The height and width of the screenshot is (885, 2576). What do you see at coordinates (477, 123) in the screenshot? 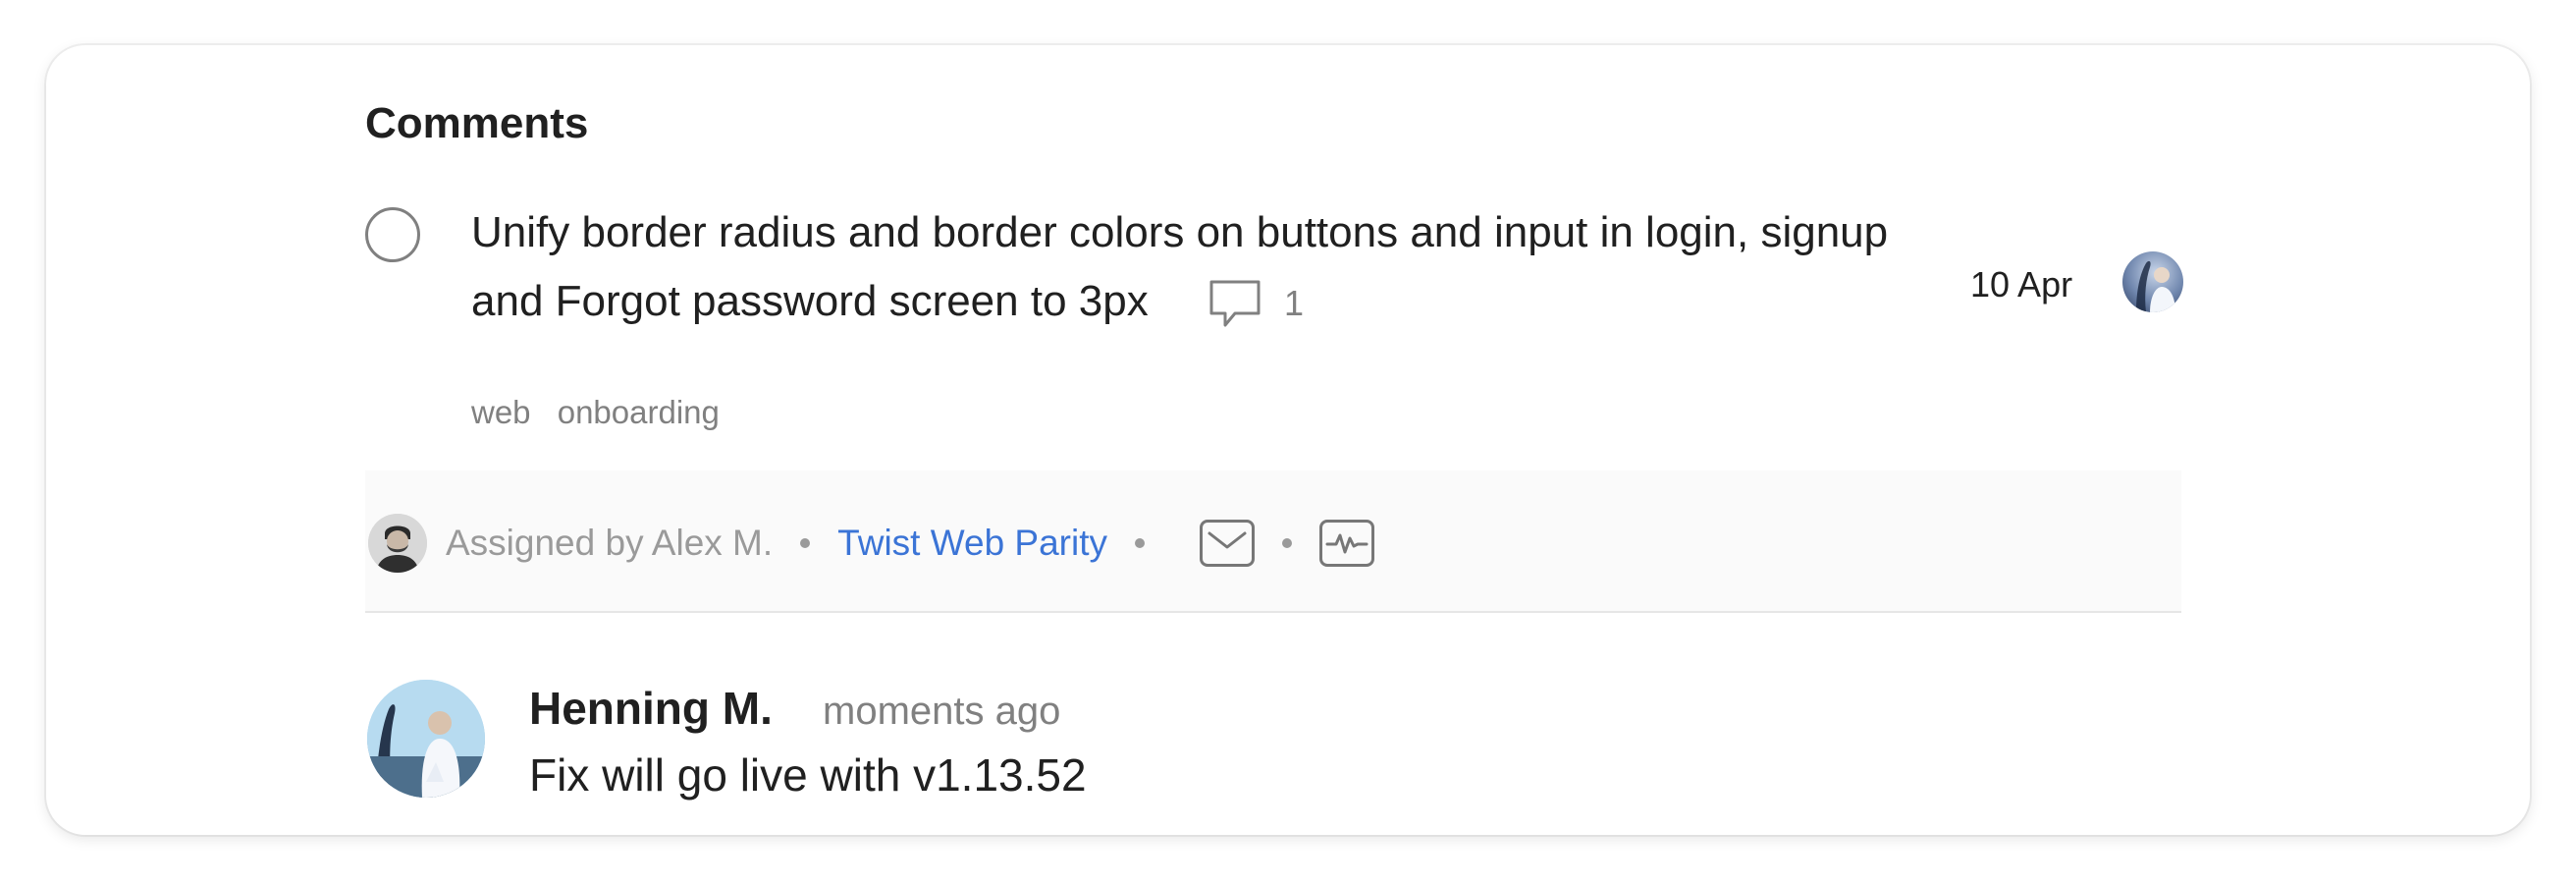
I see `comments-heading: Comments` at bounding box center [477, 123].